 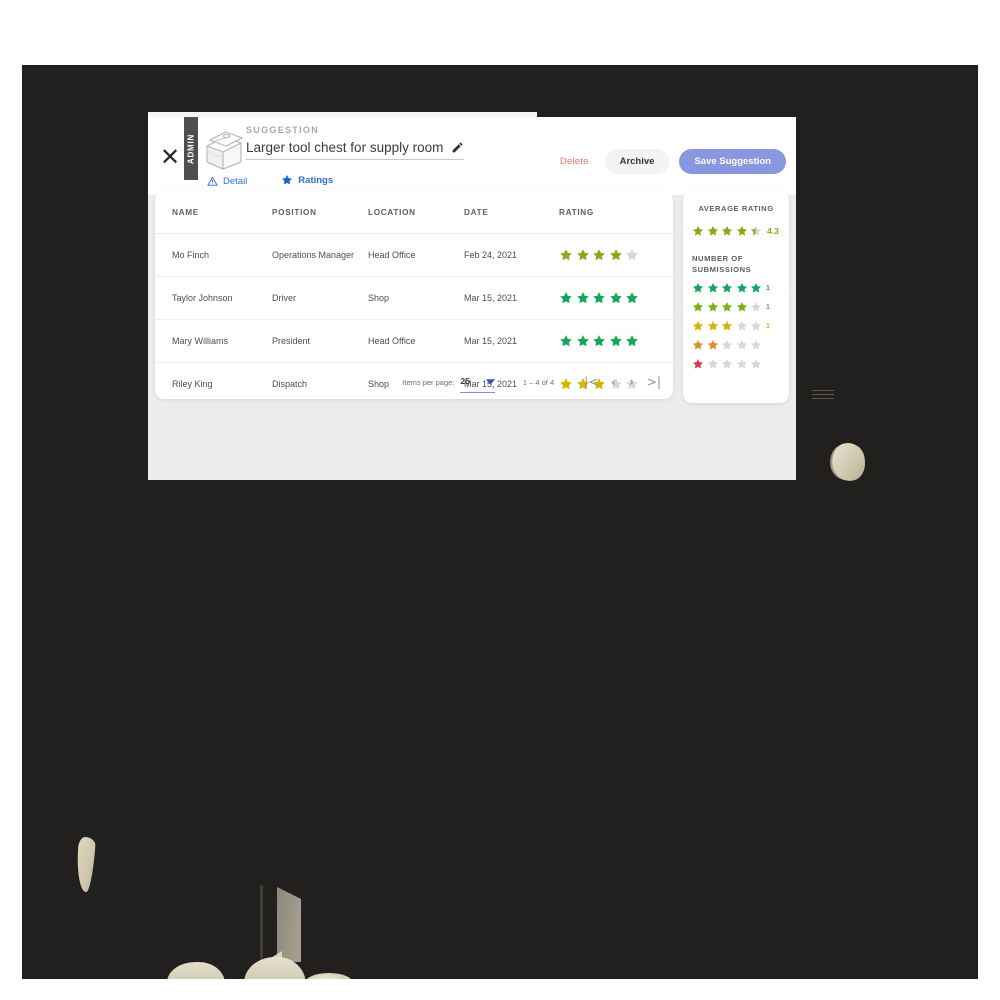 I want to click on average-rating-row: 4.3, so click(x=736, y=231).